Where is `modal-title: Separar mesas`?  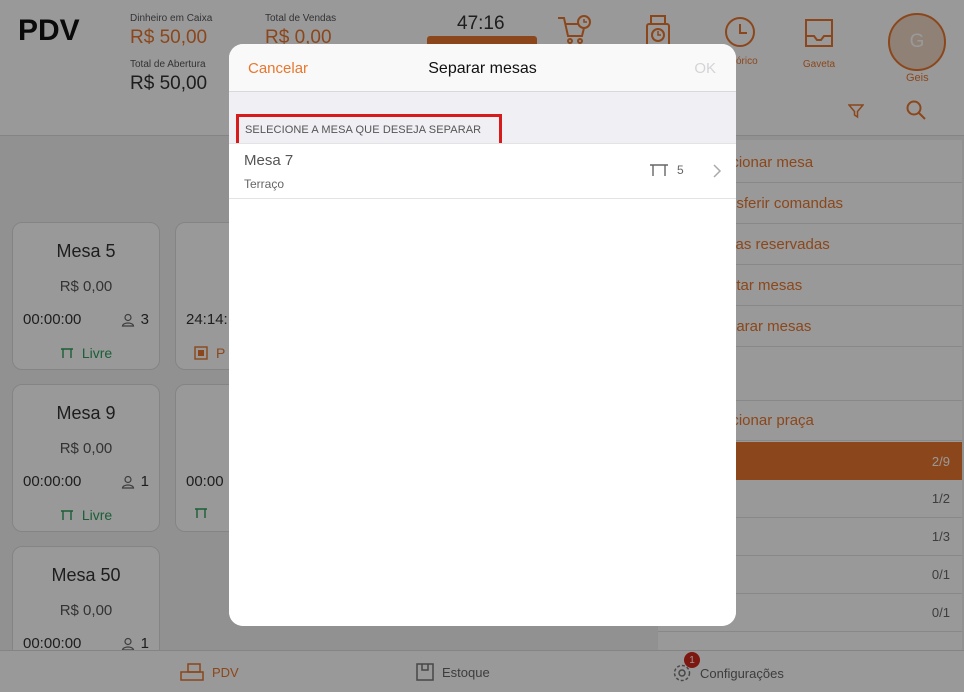
modal-title: Separar mesas is located at coordinates (482, 68).